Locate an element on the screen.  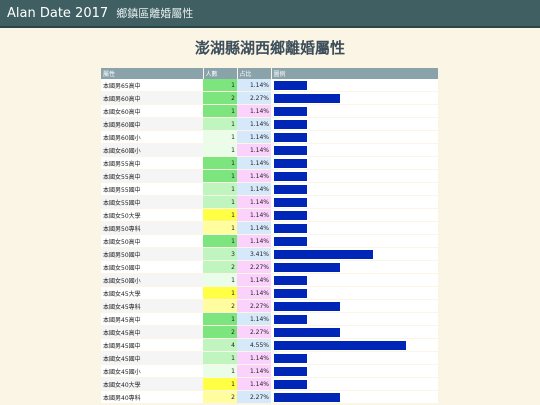
table-row: 本國女50大學 1 1.14% is located at coordinates (269, 215).